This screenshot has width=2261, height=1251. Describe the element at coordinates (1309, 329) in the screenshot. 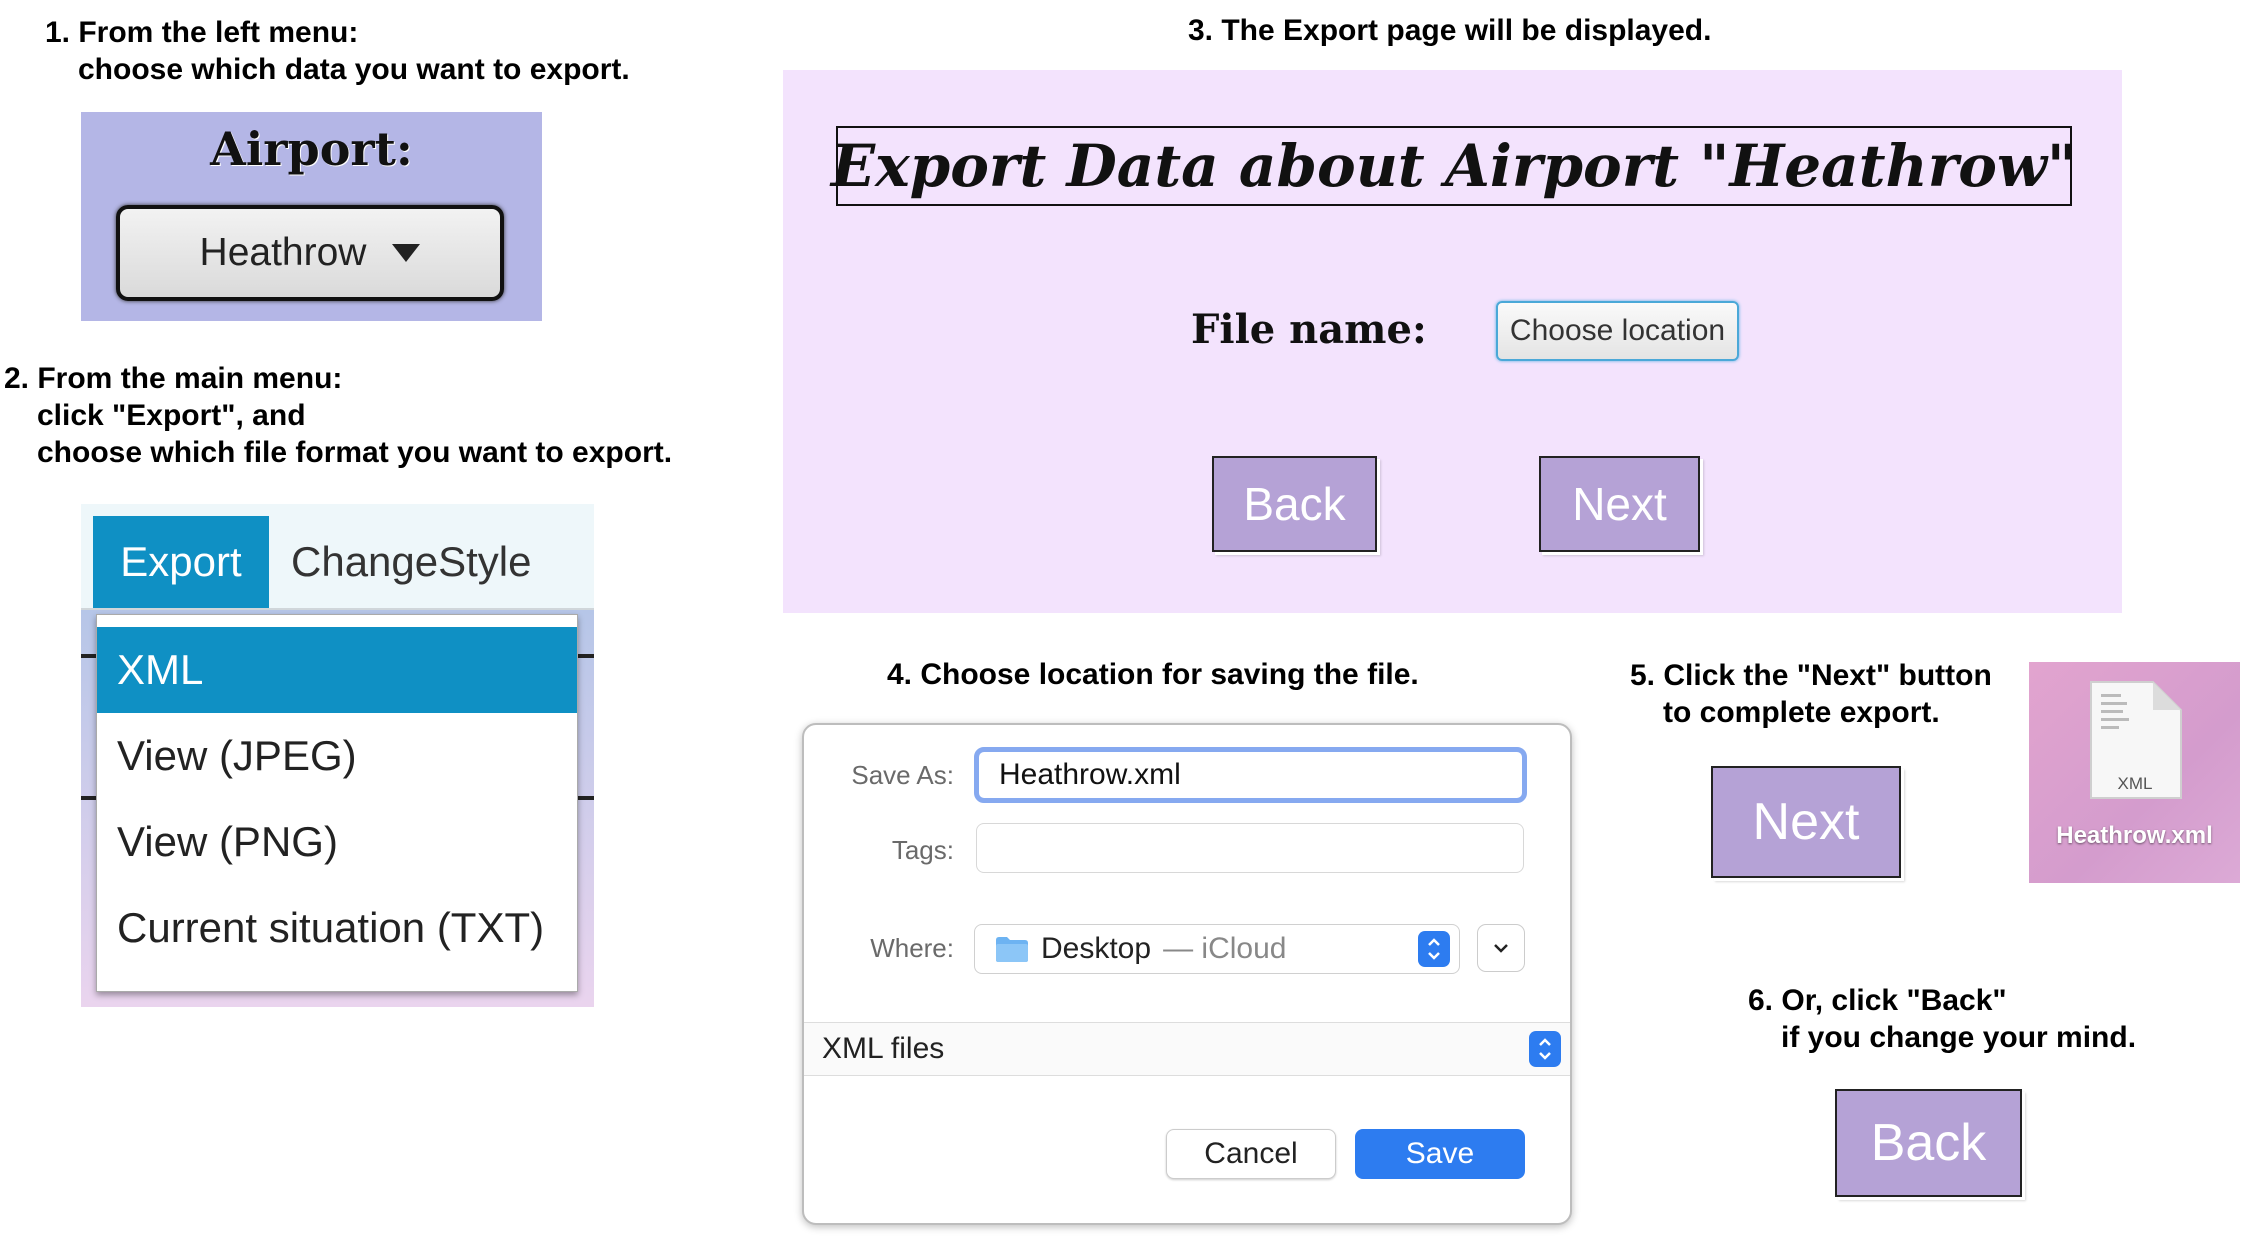

I see `file-name-label: File name:` at that location.